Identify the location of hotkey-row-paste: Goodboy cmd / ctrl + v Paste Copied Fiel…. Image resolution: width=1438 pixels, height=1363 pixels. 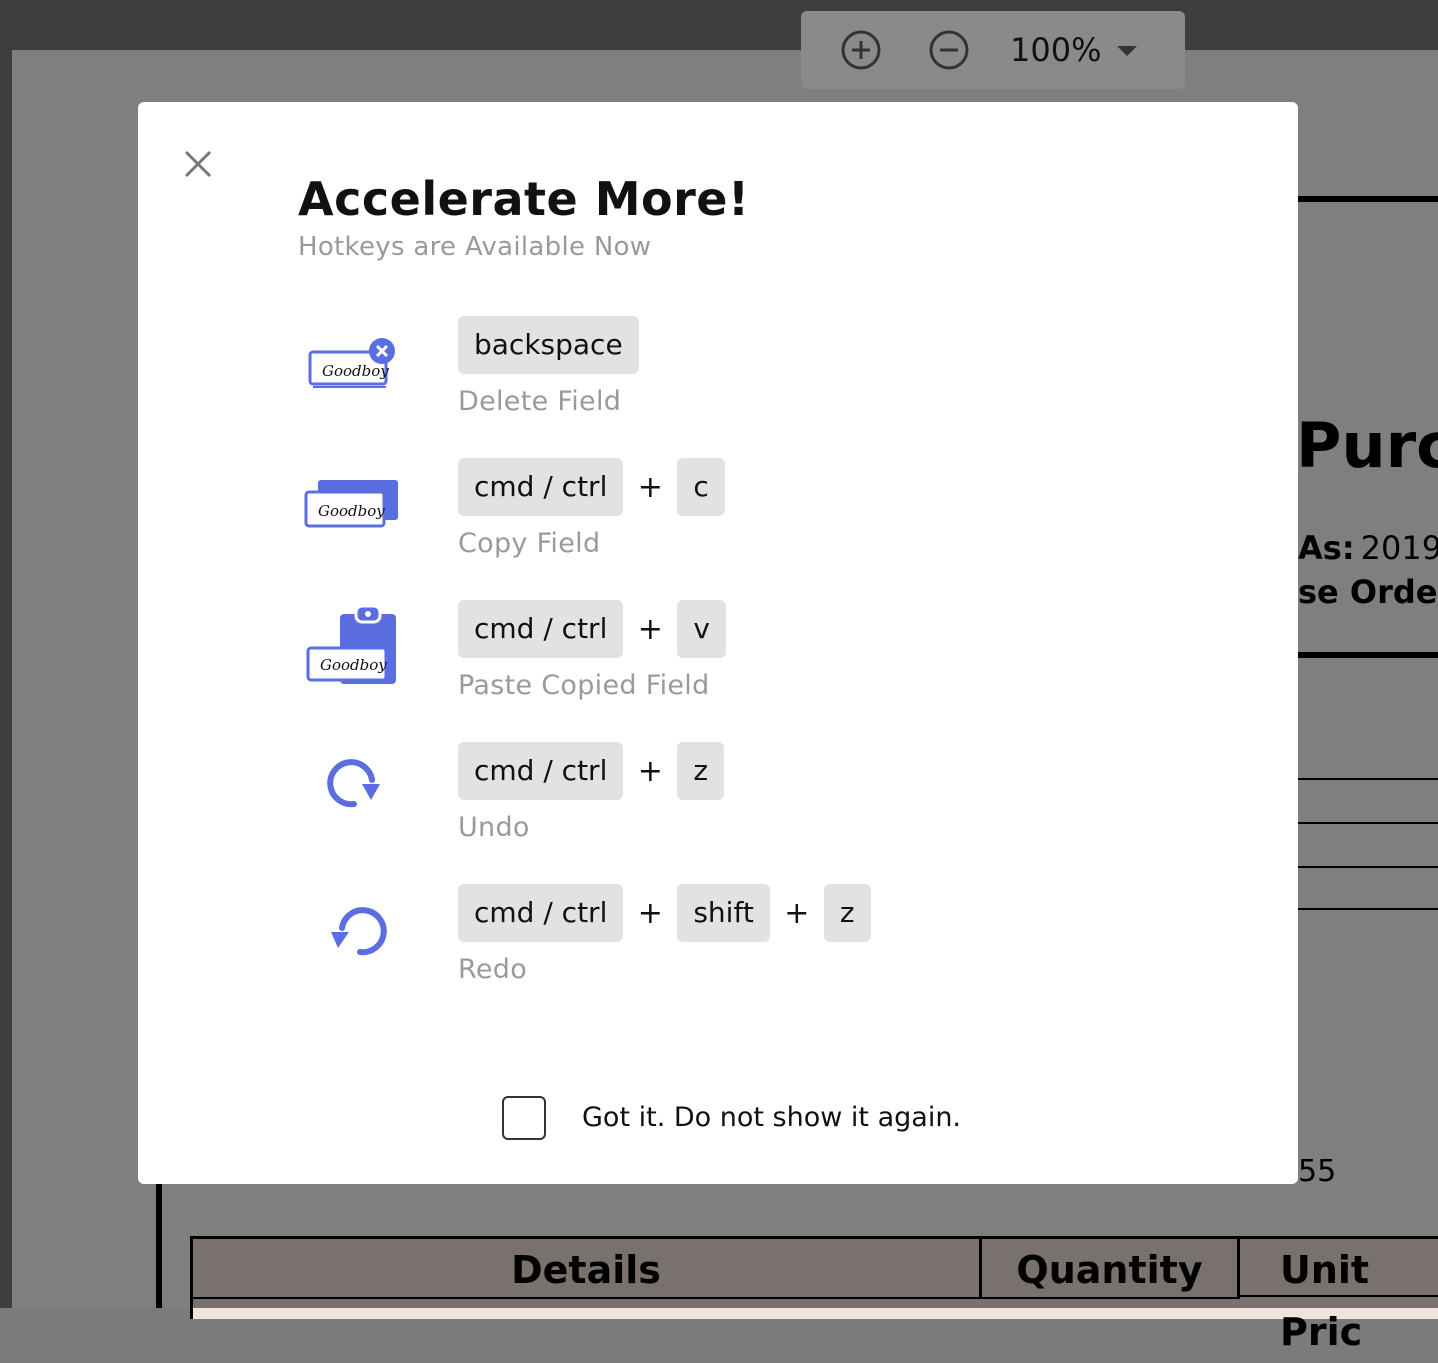
(718, 660).